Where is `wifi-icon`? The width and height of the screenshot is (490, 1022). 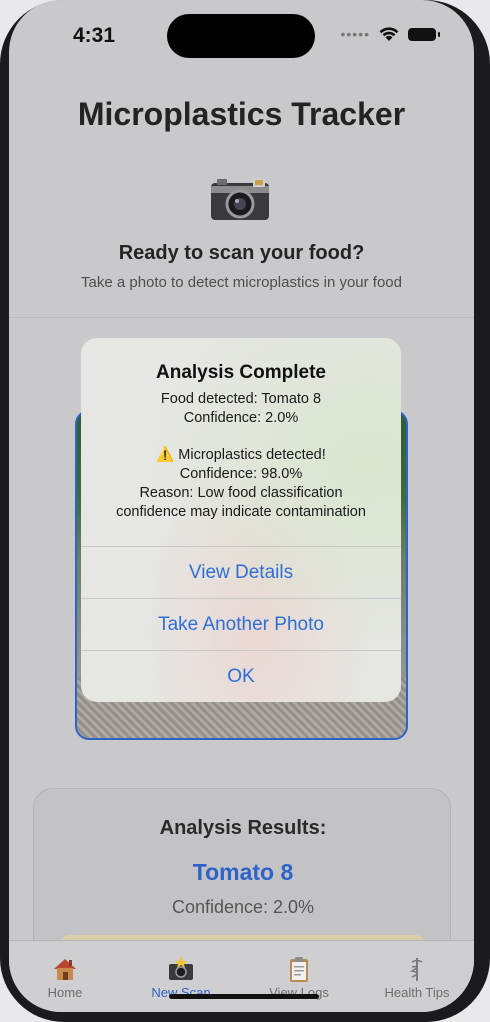
wifi-icon is located at coordinates (389, 34).